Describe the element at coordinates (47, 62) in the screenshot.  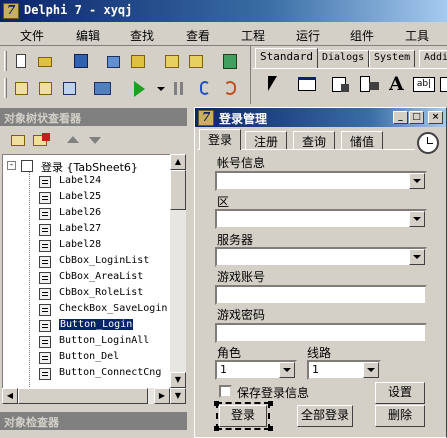
I see `open-icon` at that location.